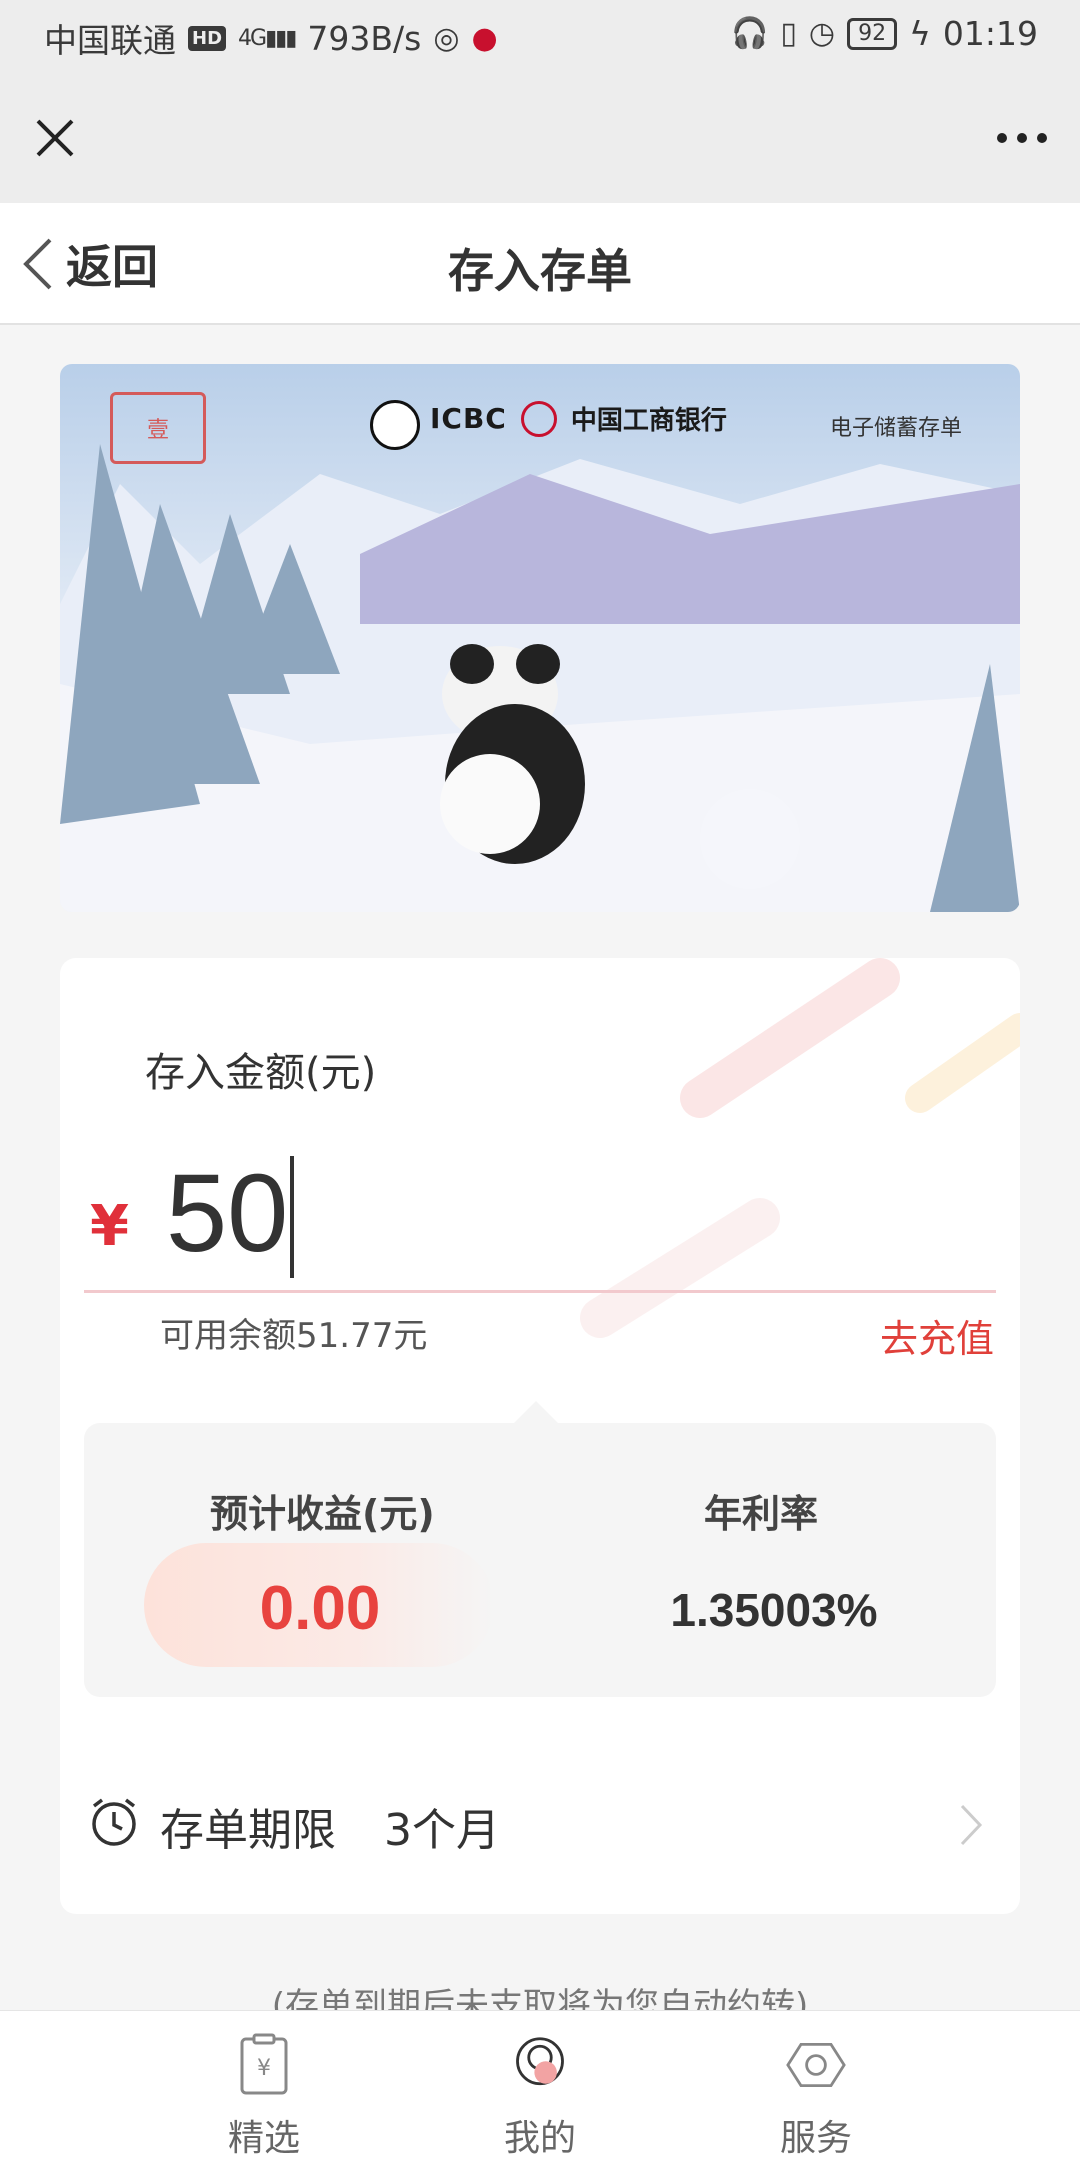 The width and height of the screenshot is (1080, 2161). I want to click on receipt-yen-icon: ¥, so click(264, 2064).